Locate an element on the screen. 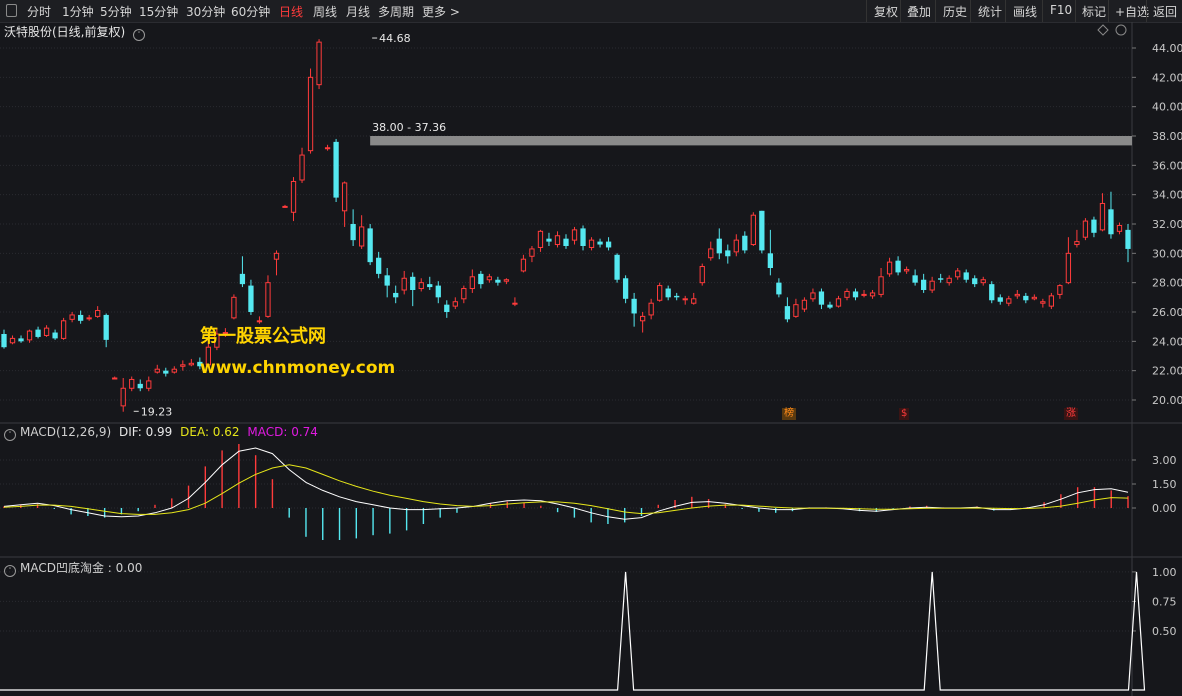  toolbar-right-7: +自选 is located at coordinates (1132, 11).